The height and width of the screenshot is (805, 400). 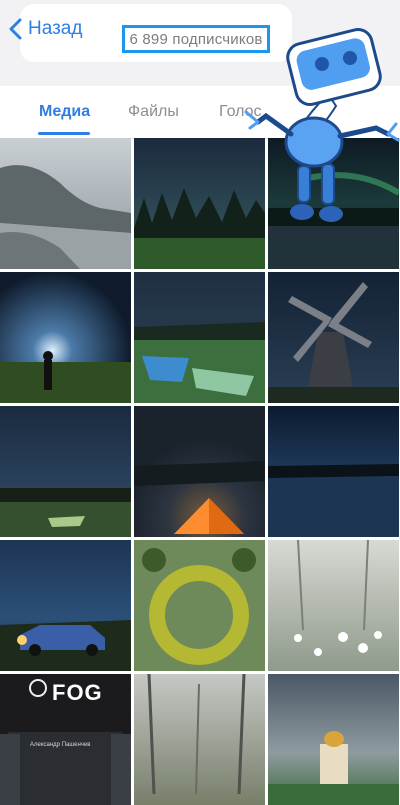 I want to click on robot-sticker, so click(x=322, y=124).